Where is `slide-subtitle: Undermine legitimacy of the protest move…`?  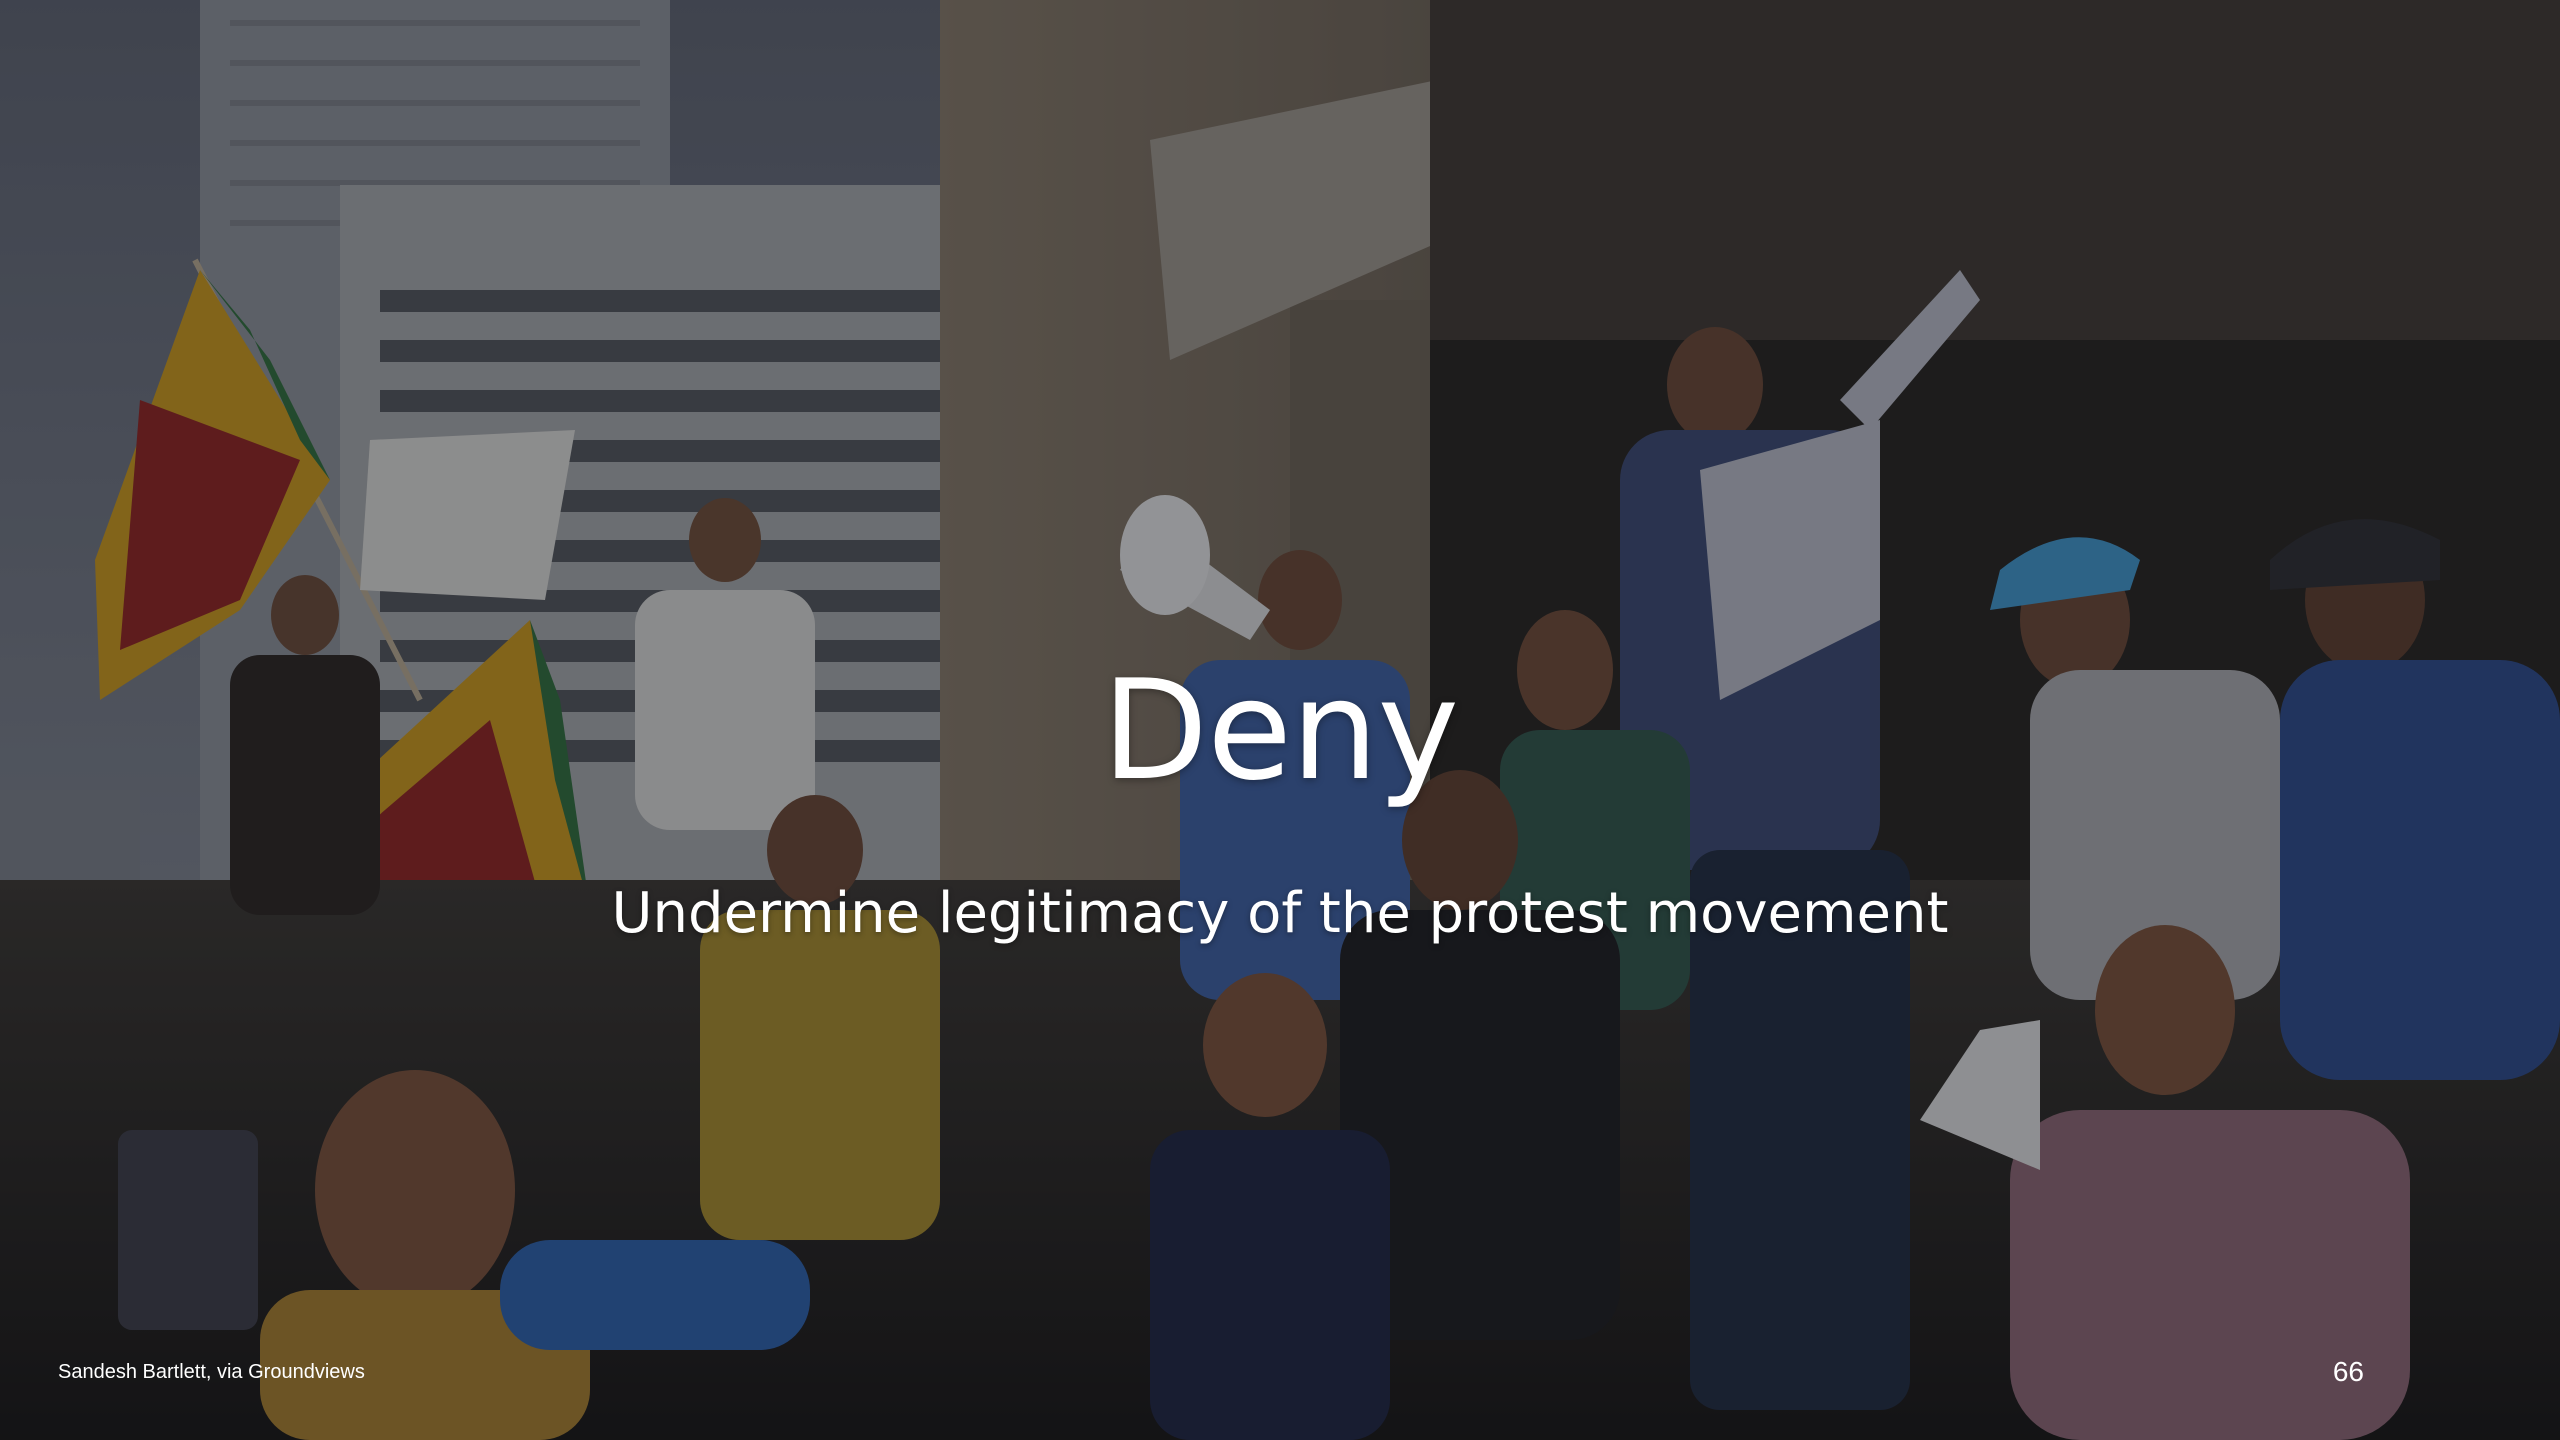 slide-subtitle: Undermine legitimacy of the protest move… is located at coordinates (1280, 913).